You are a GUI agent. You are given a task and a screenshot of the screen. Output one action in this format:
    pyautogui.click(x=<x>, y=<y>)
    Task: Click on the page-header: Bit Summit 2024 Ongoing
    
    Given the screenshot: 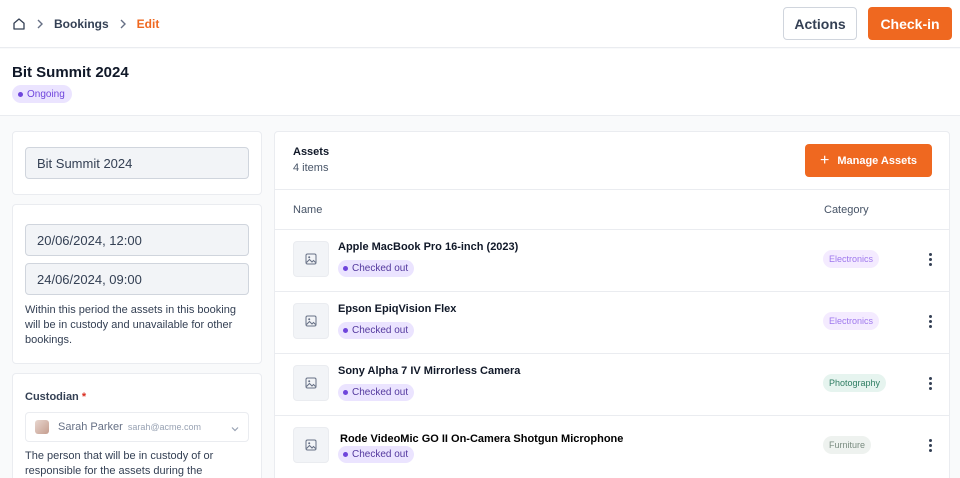 What is the action you would take?
    pyautogui.click(x=480, y=82)
    